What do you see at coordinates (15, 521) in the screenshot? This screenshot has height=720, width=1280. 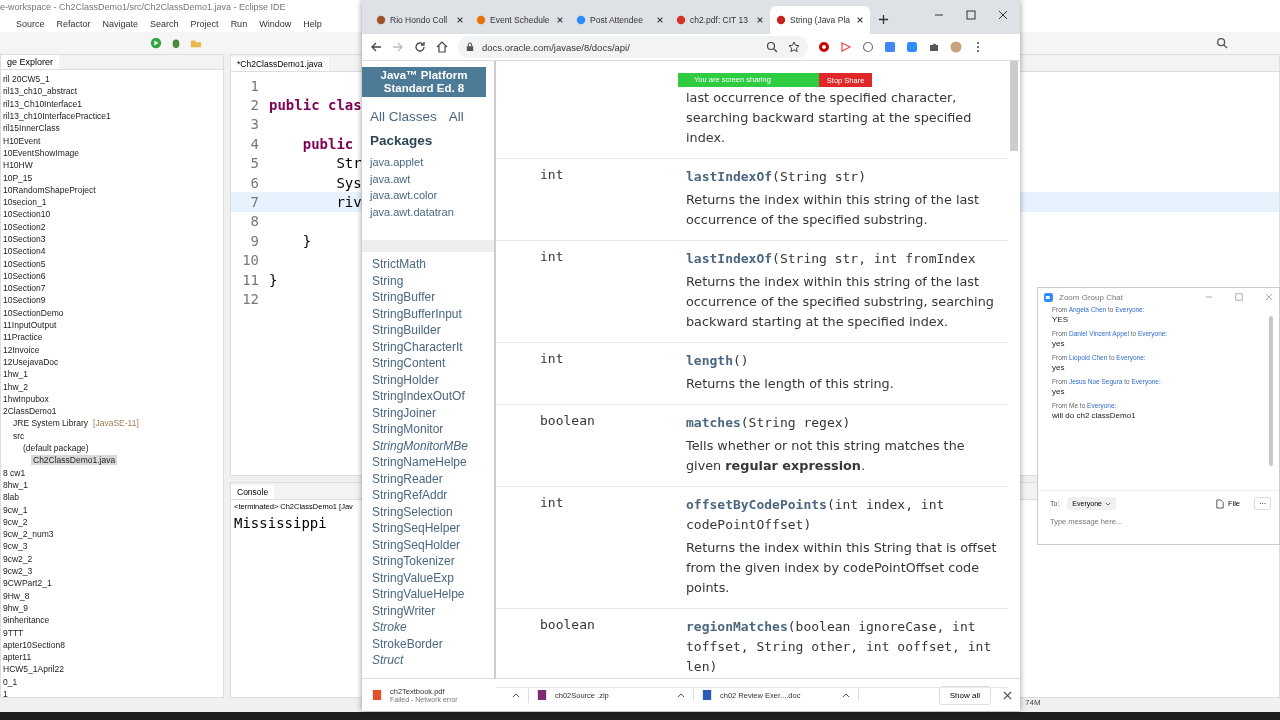 I see `tree-item: 9cw_2` at bounding box center [15, 521].